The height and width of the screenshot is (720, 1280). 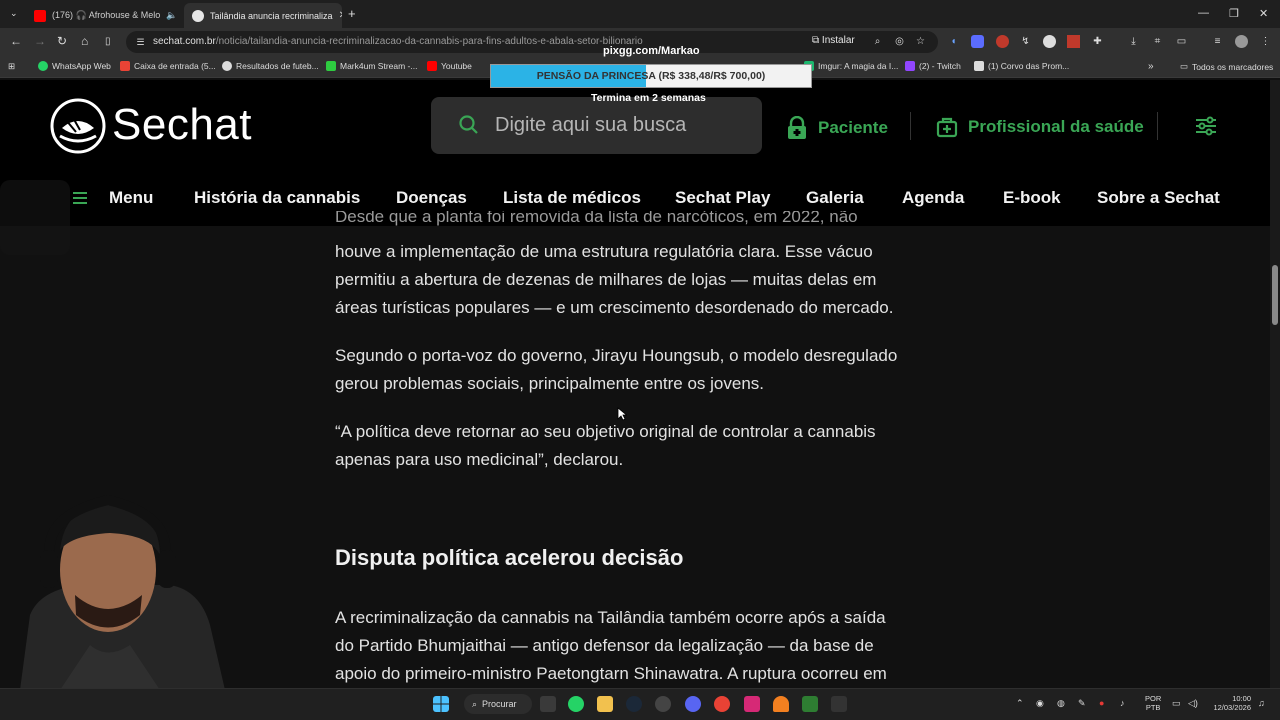 What do you see at coordinates (475, 703) in the screenshot?
I see `search-icon: ⌕` at bounding box center [475, 703].